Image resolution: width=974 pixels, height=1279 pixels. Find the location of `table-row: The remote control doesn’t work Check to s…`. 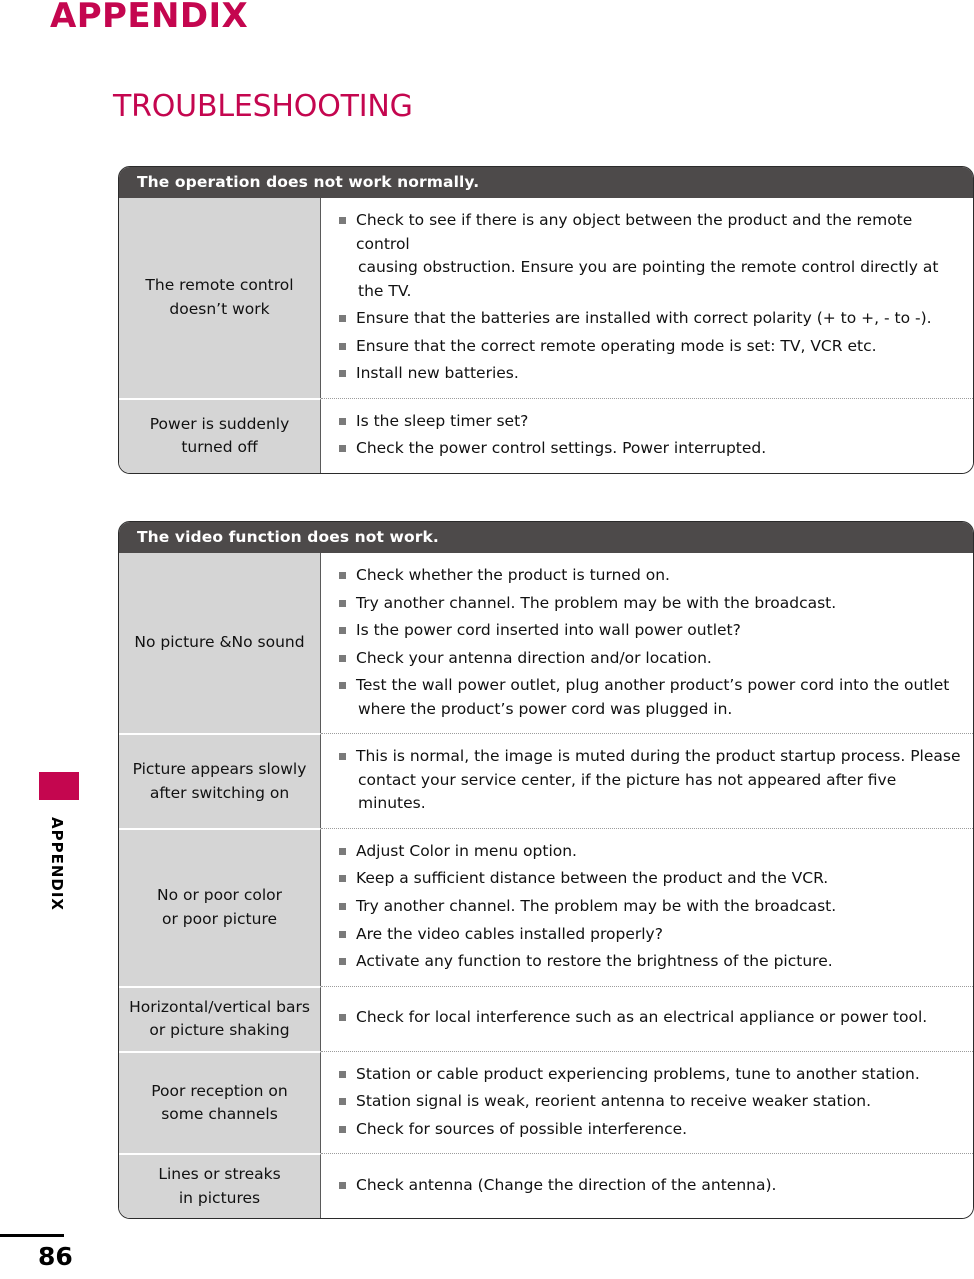

table-row: The remote control doesn’t work Check to s… is located at coordinates (546, 298).